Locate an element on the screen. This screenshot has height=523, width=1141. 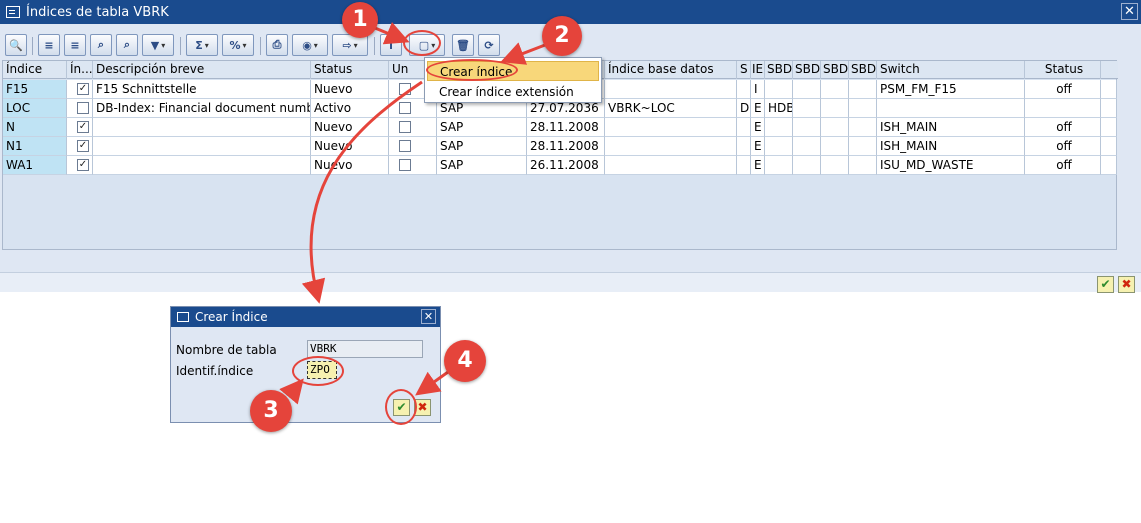
details-button: 🔍 is located at coordinates (16, 45).